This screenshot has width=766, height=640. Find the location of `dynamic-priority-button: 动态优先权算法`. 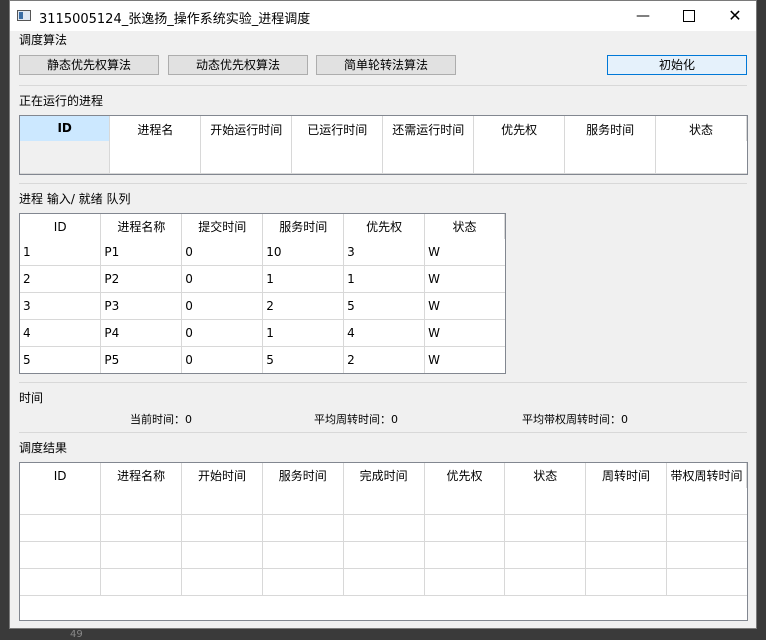

dynamic-priority-button: 动态优先权算法 is located at coordinates (238, 65).